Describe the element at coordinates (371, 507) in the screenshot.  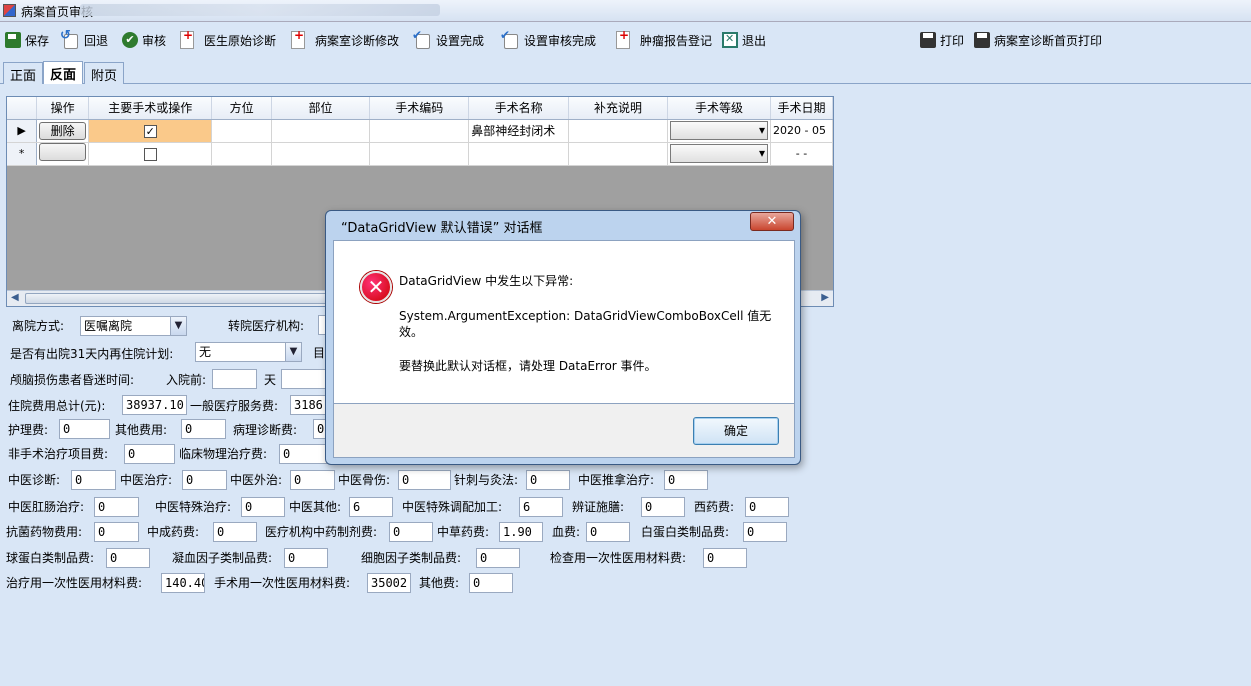
I see `tcm-other-input: 6` at that location.